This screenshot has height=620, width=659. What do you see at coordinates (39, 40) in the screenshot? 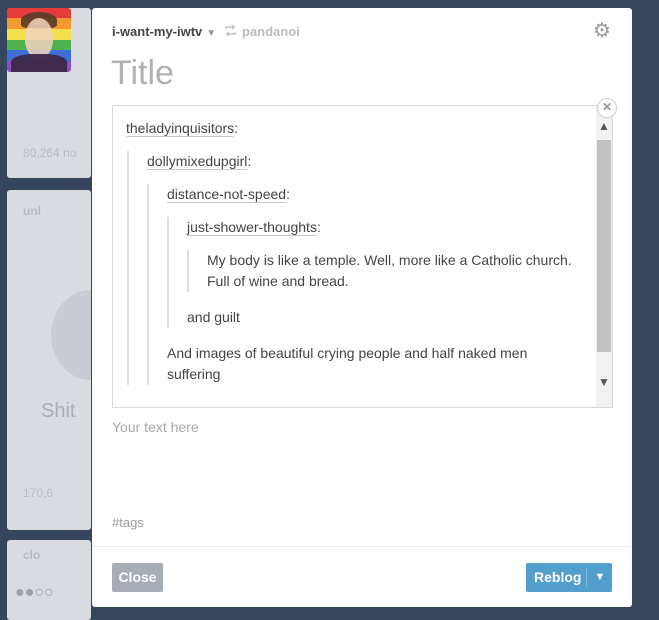
I see `avatar` at bounding box center [39, 40].